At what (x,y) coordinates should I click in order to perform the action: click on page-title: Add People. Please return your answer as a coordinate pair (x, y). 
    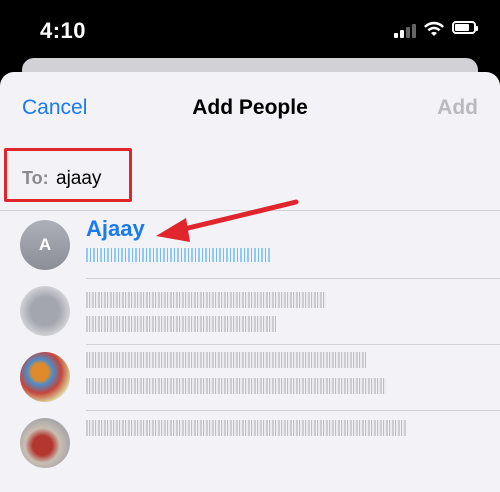
    Looking at the image, I should click on (250, 107).